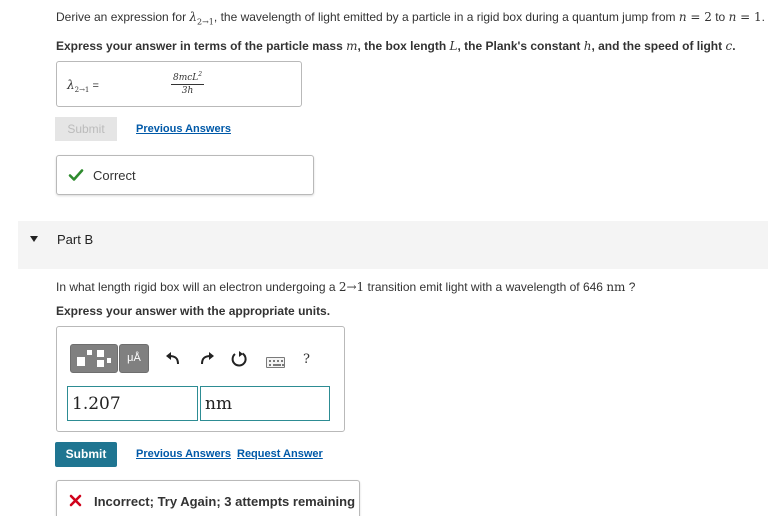 Image resolution: width=768 pixels, height=516 pixels. I want to click on transition-text: 2→1, so click(351, 287).